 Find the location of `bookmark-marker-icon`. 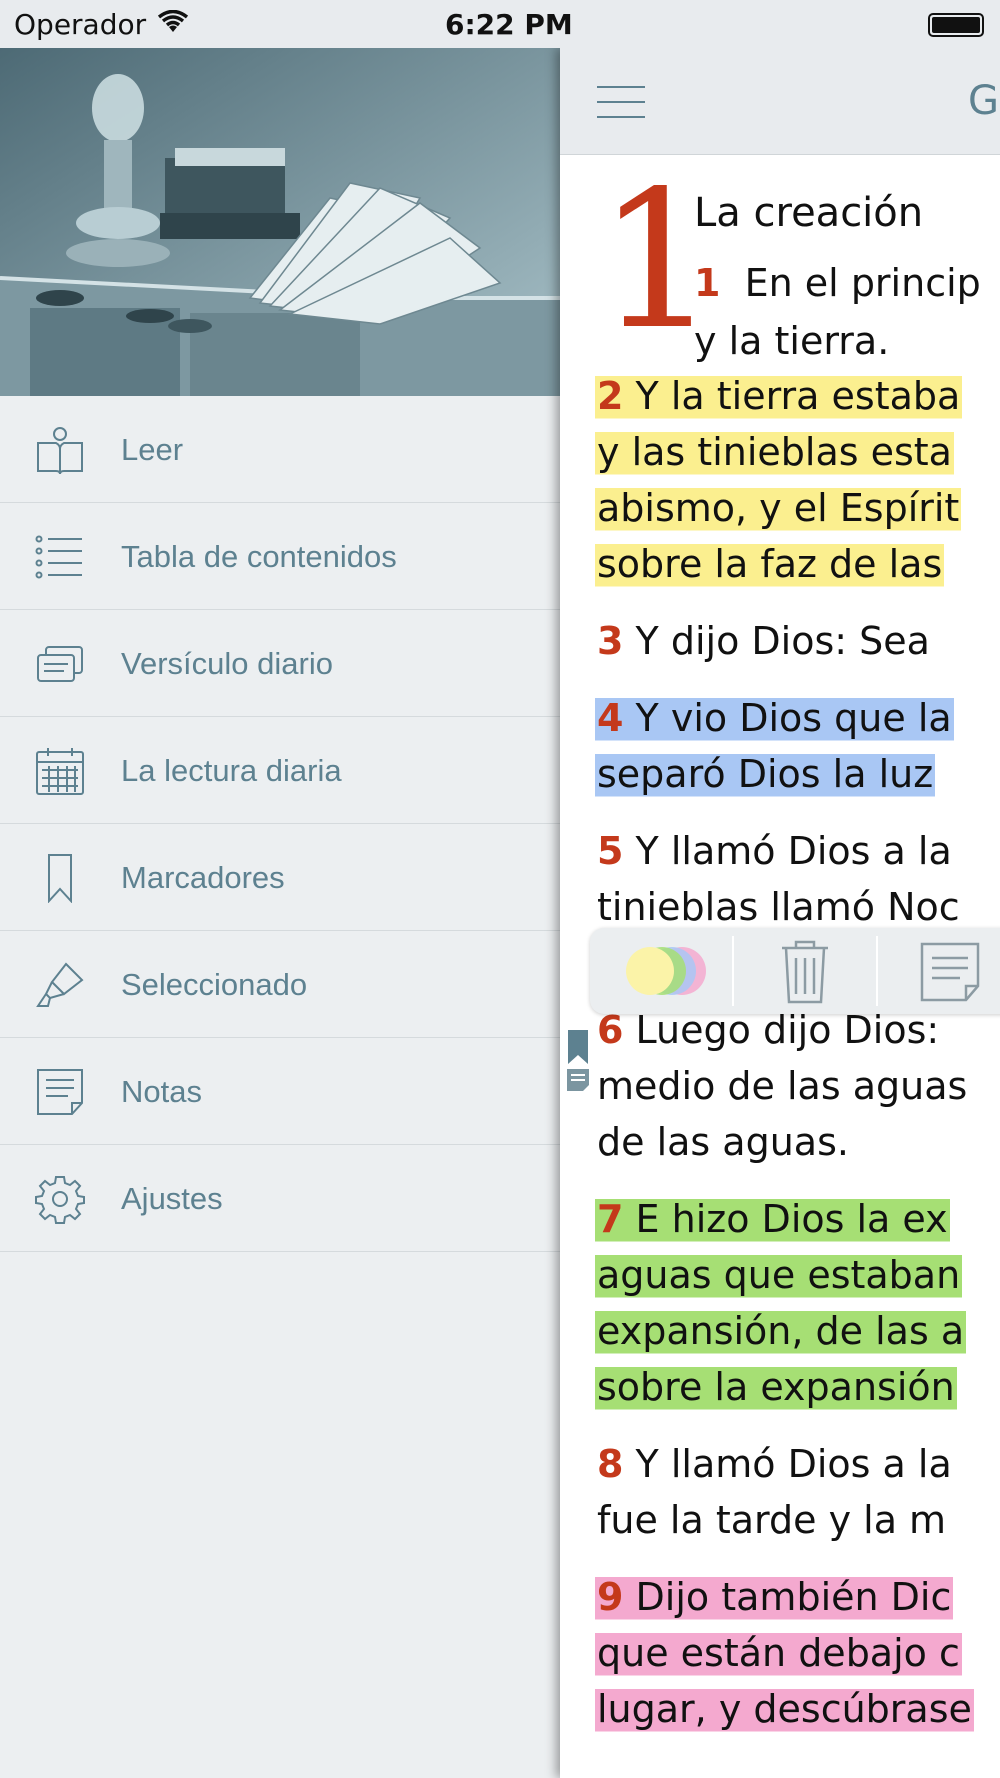

bookmark-marker-icon is located at coordinates (578, 1047).